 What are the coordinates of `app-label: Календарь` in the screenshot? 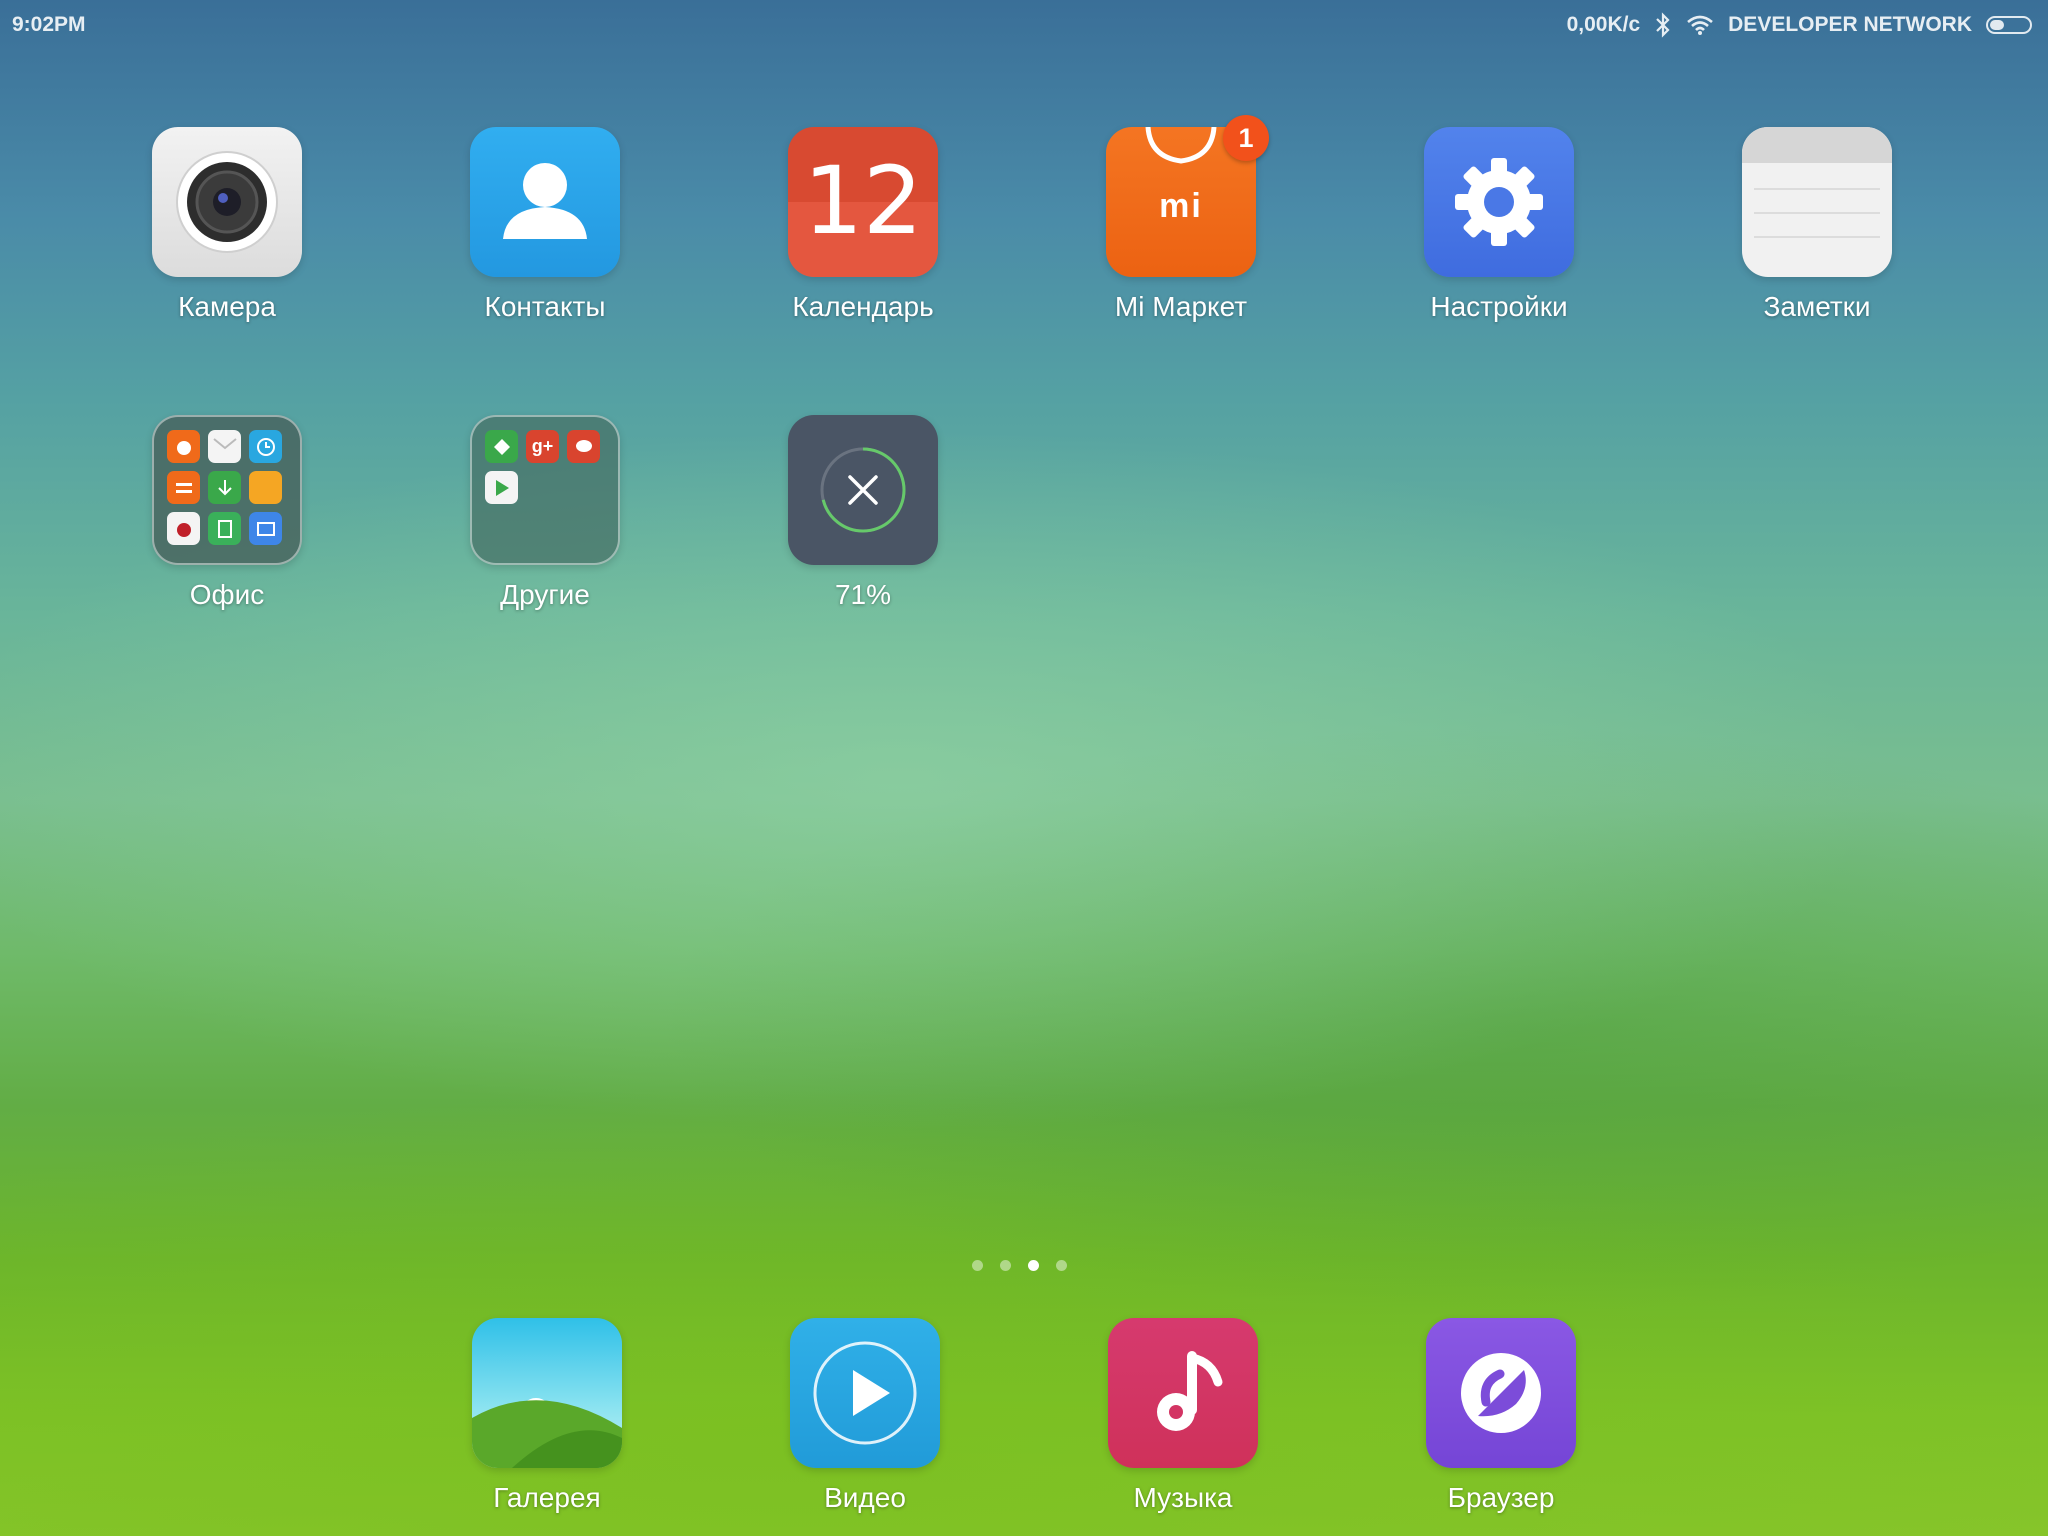 It's located at (863, 306).